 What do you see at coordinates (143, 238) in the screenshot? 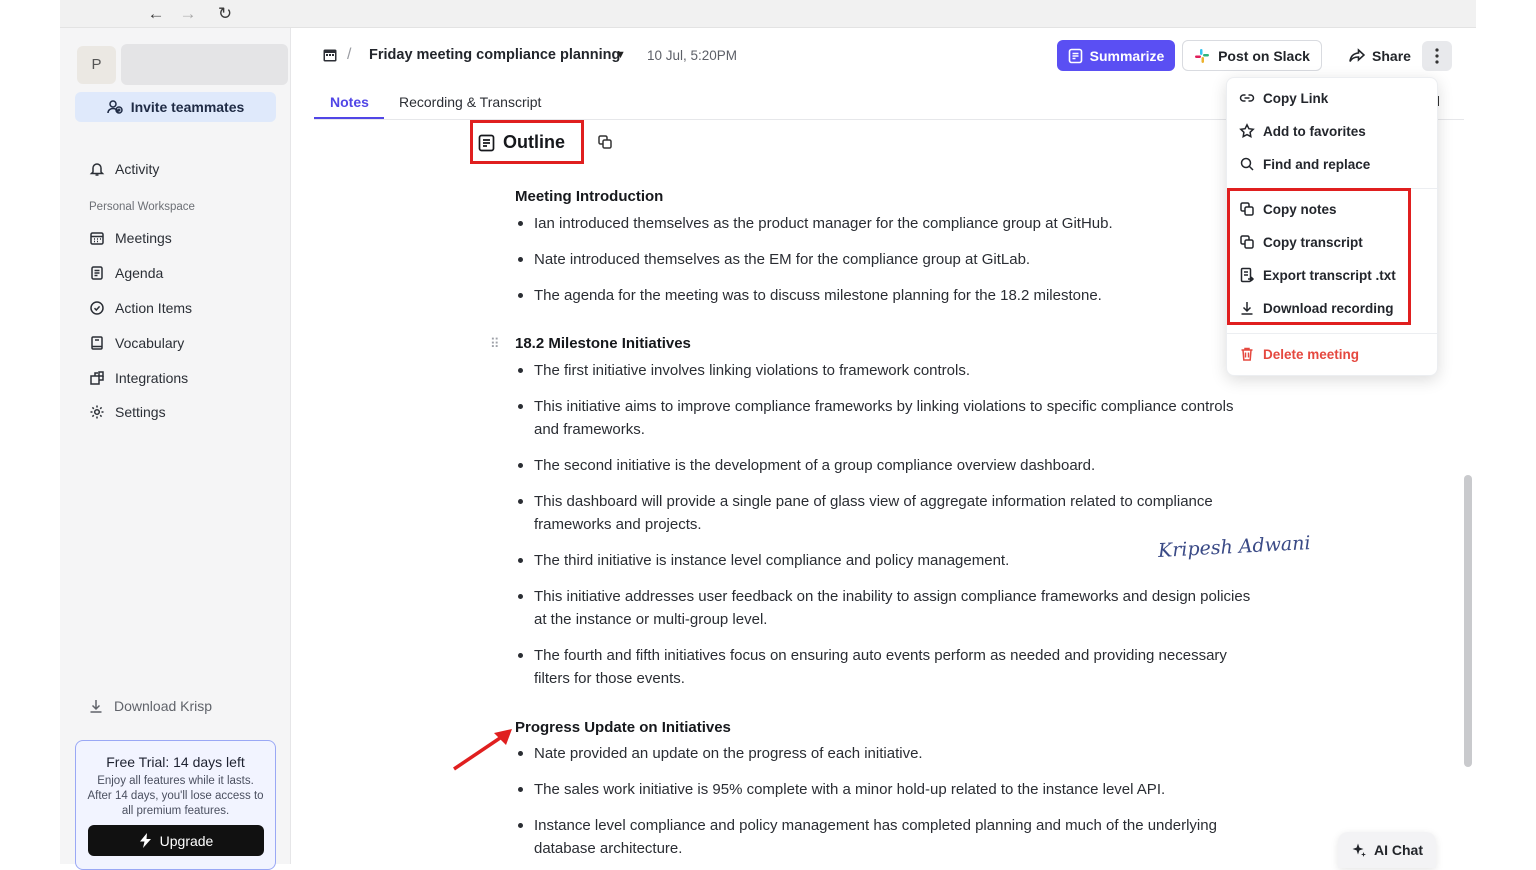
I see `sidebar-item-label: Meetings` at bounding box center [143, 238].